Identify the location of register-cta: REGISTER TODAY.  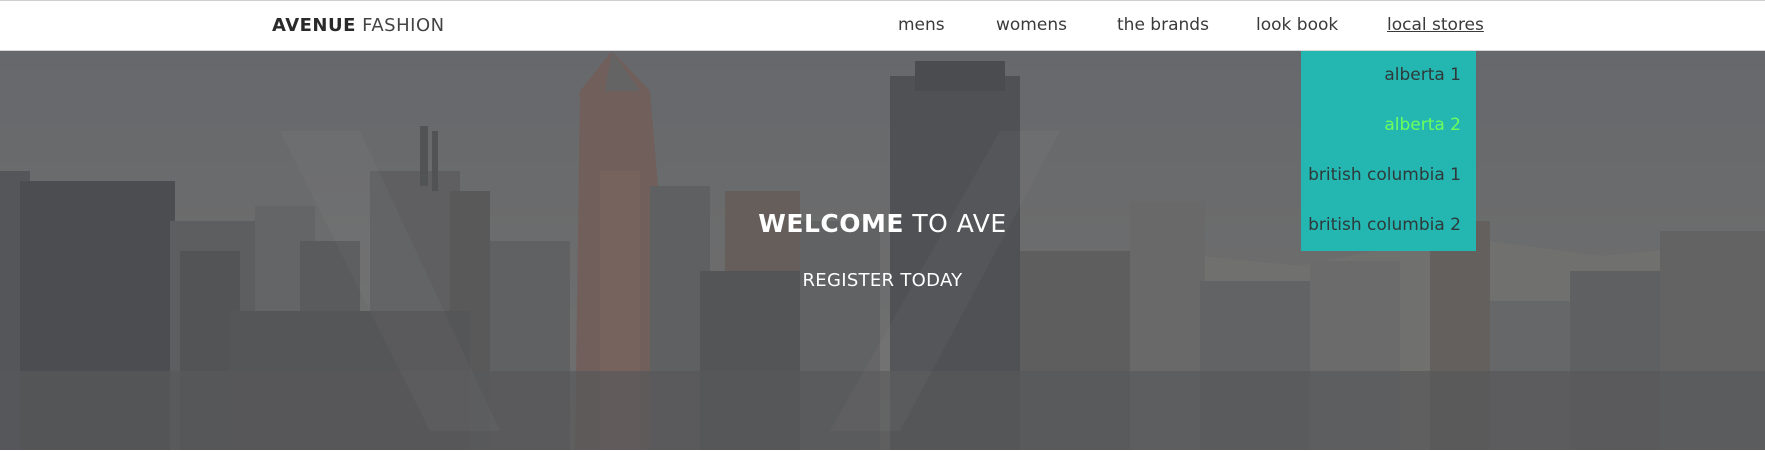
(882, 280).